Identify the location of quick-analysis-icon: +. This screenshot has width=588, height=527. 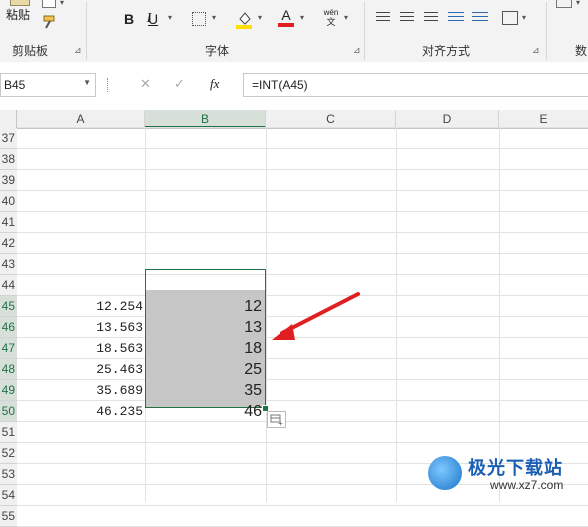
(276, 420).